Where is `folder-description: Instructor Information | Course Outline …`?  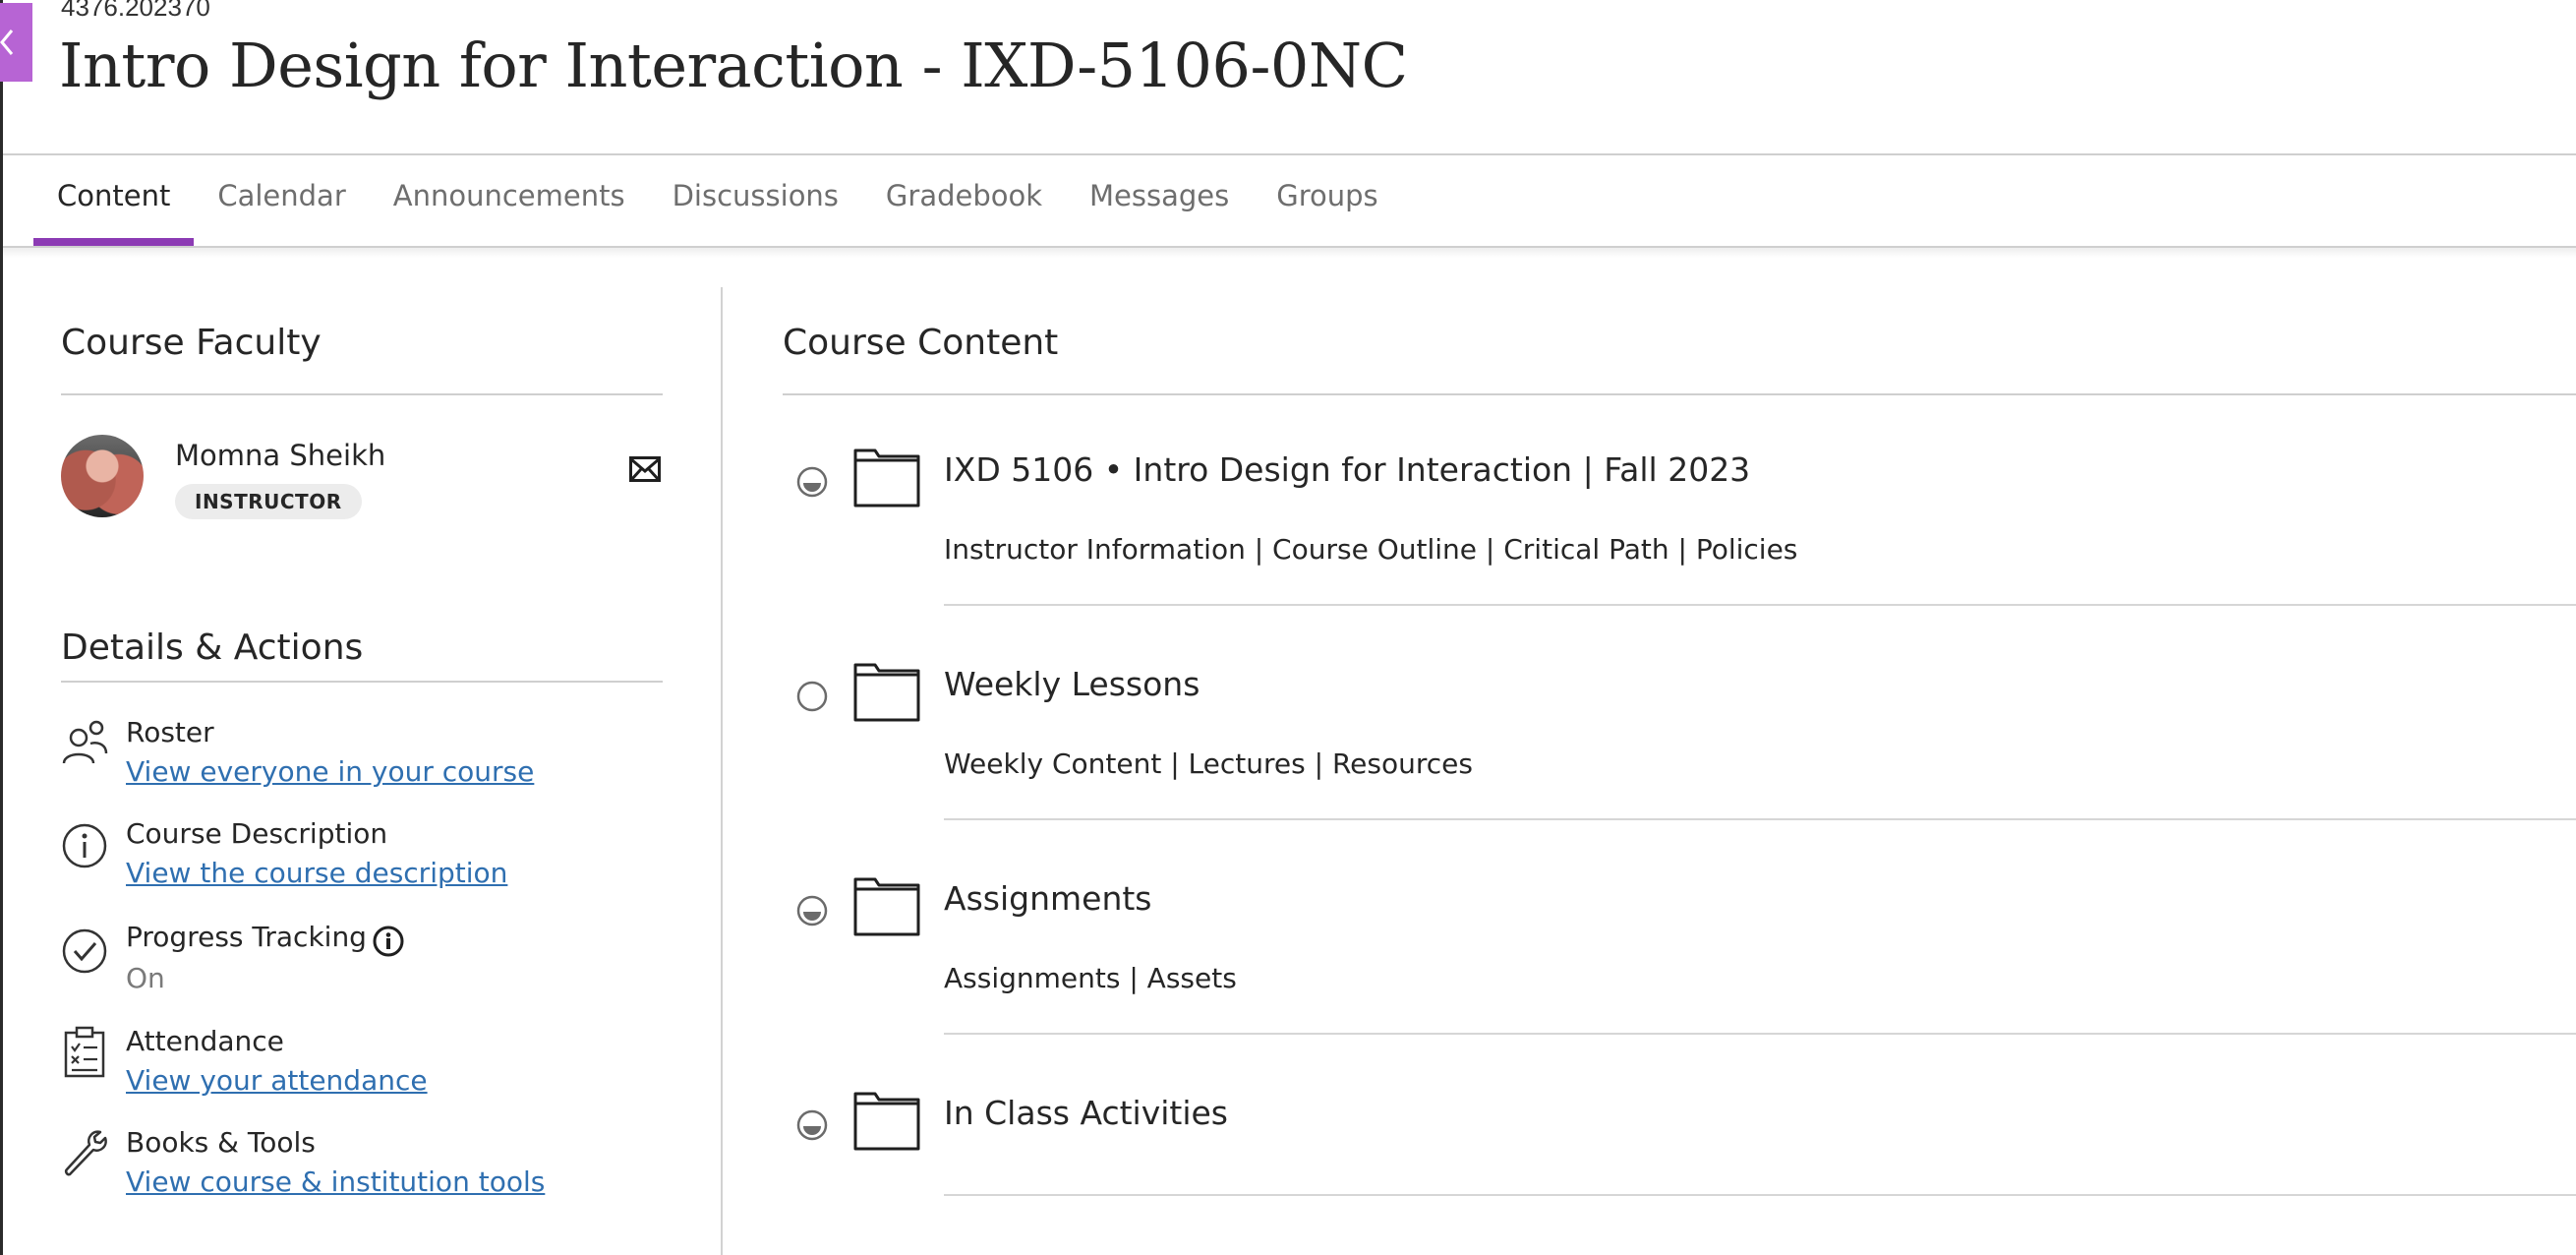 folder-description: Instructor Information | Course Outline … is located at coordinates (1371, 549).